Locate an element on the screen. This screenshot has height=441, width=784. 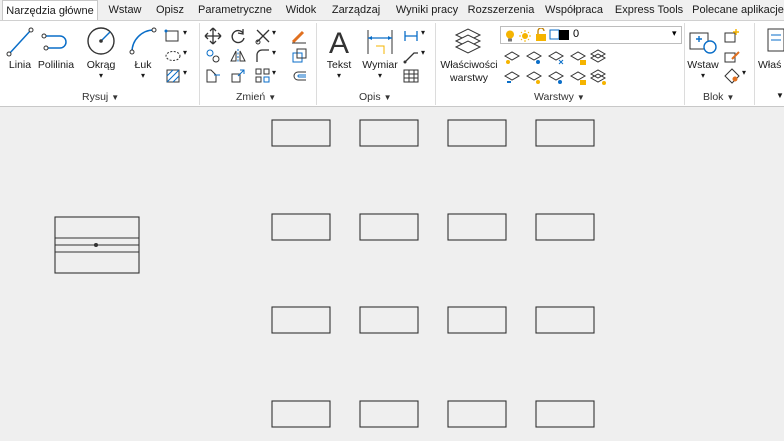
trim-dropdown-icon: ▾ is located at coordinates (274, 32).